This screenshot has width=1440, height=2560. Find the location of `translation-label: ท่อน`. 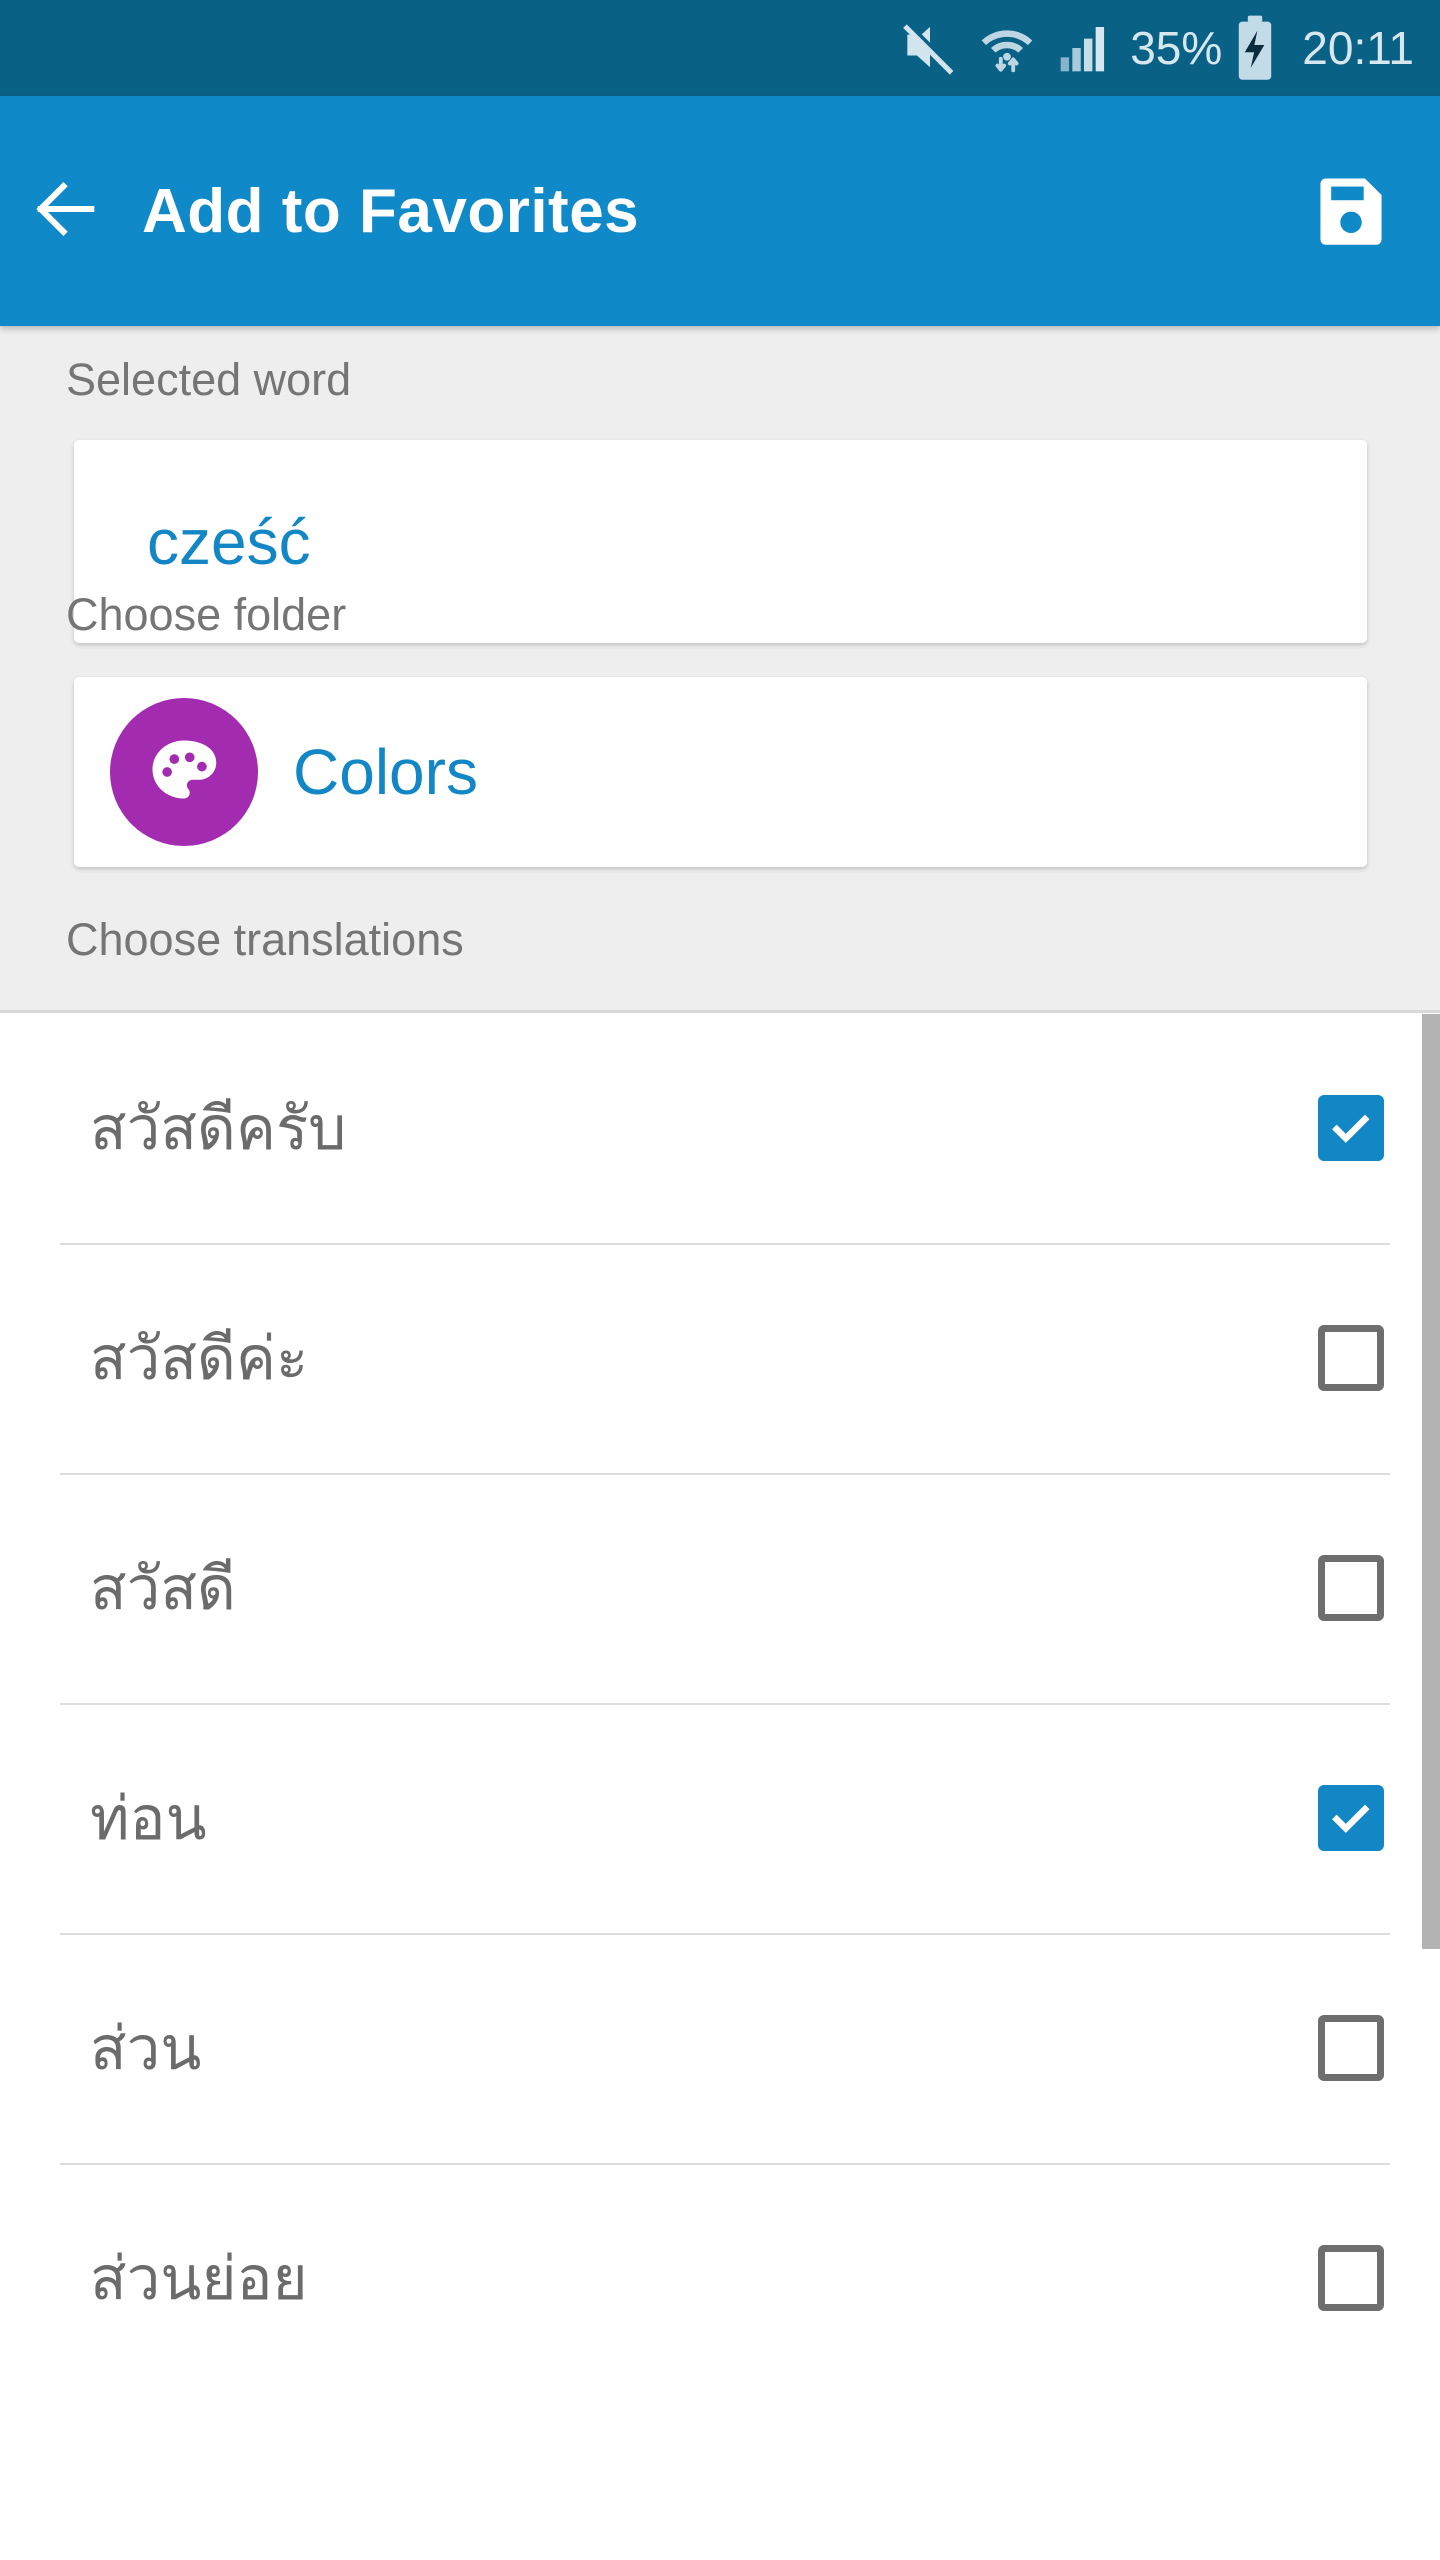

translation-label: ท่อน is located at coordinates (148, 1818).